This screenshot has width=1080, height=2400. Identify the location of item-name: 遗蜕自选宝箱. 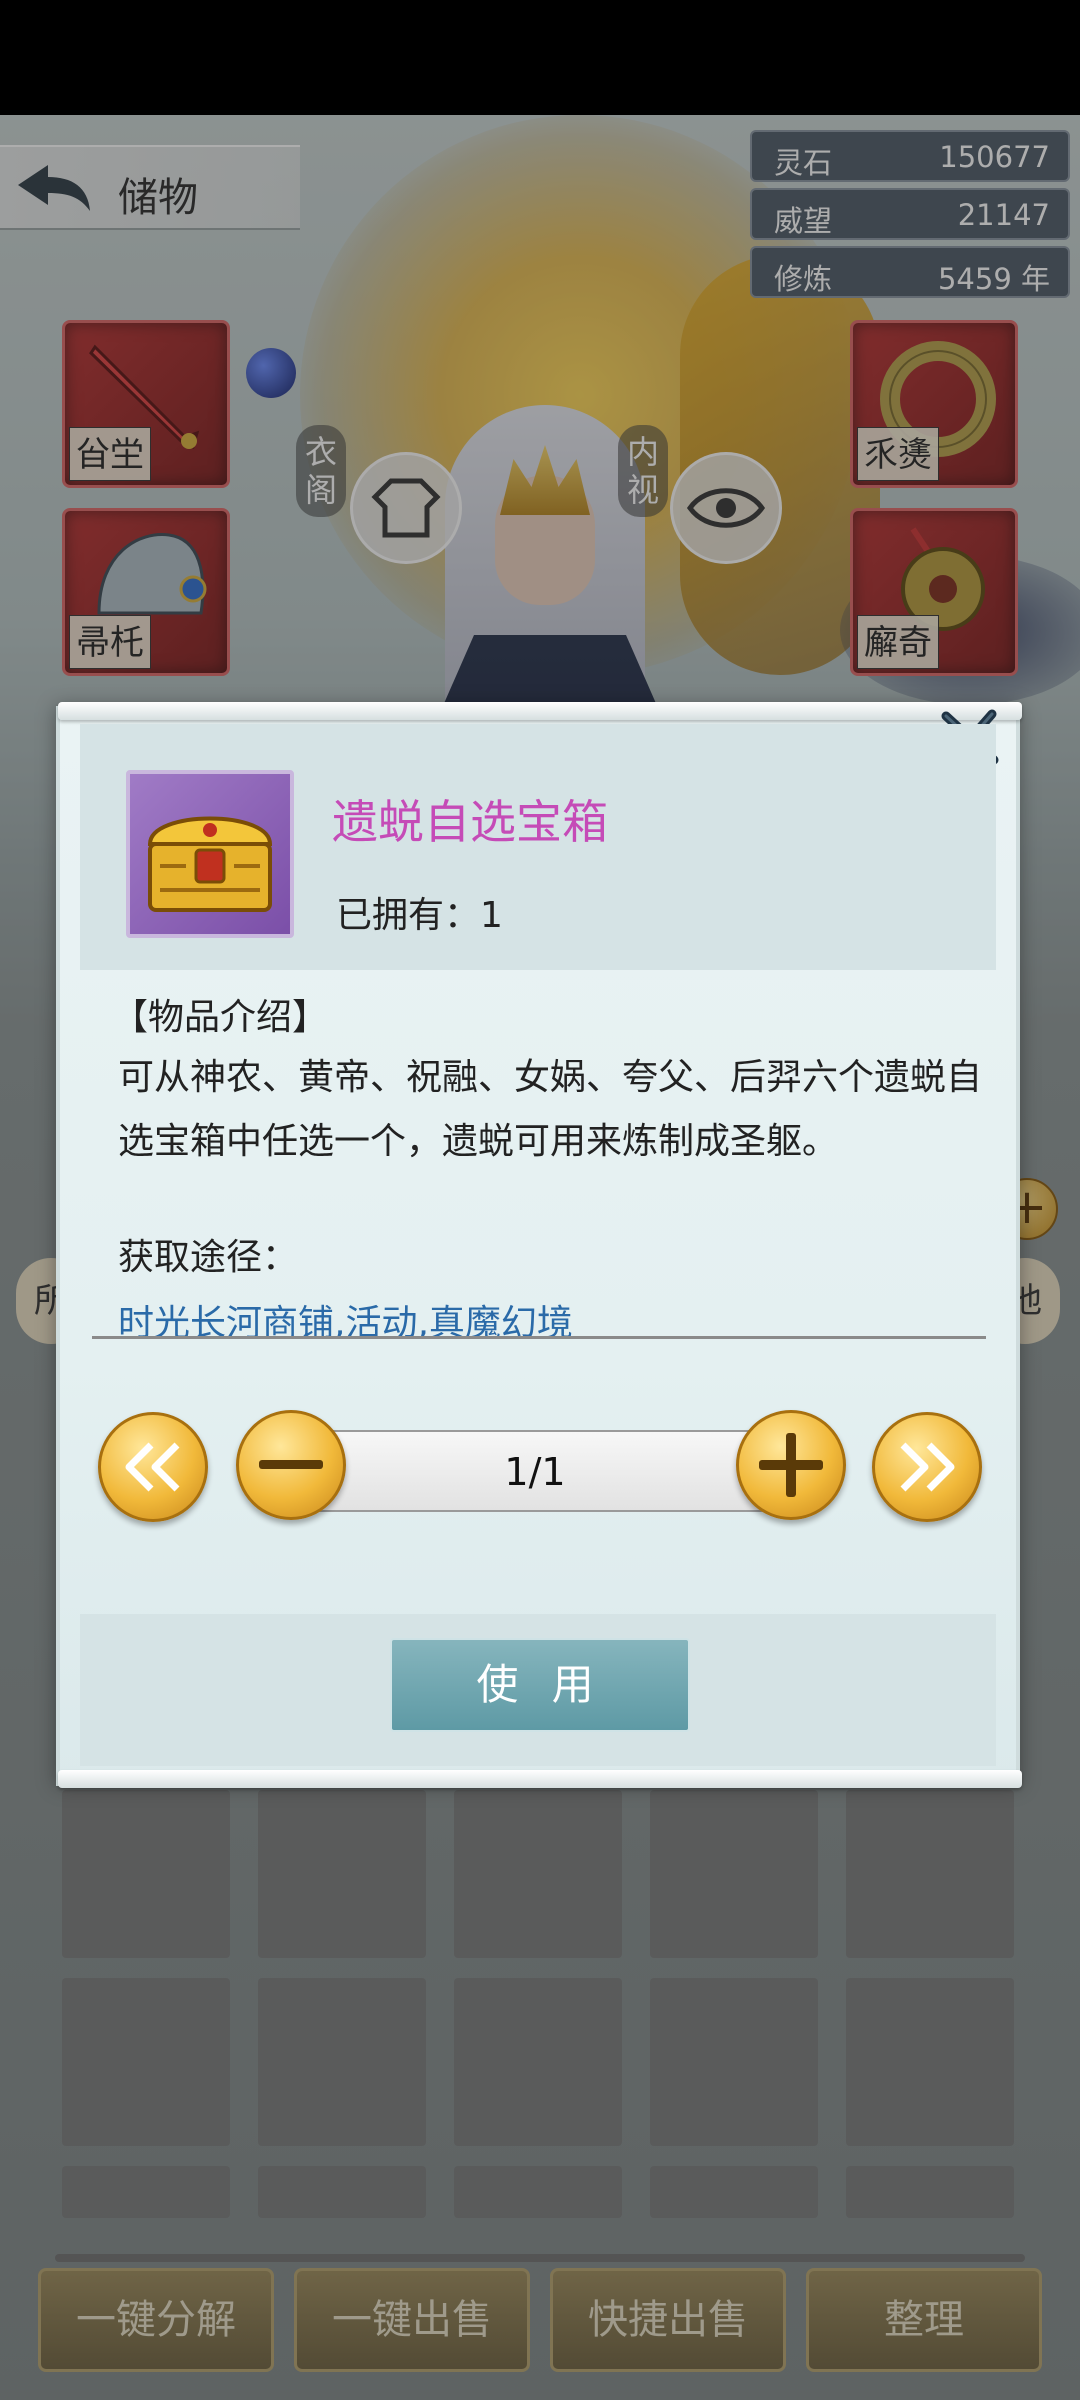
(470, 822).